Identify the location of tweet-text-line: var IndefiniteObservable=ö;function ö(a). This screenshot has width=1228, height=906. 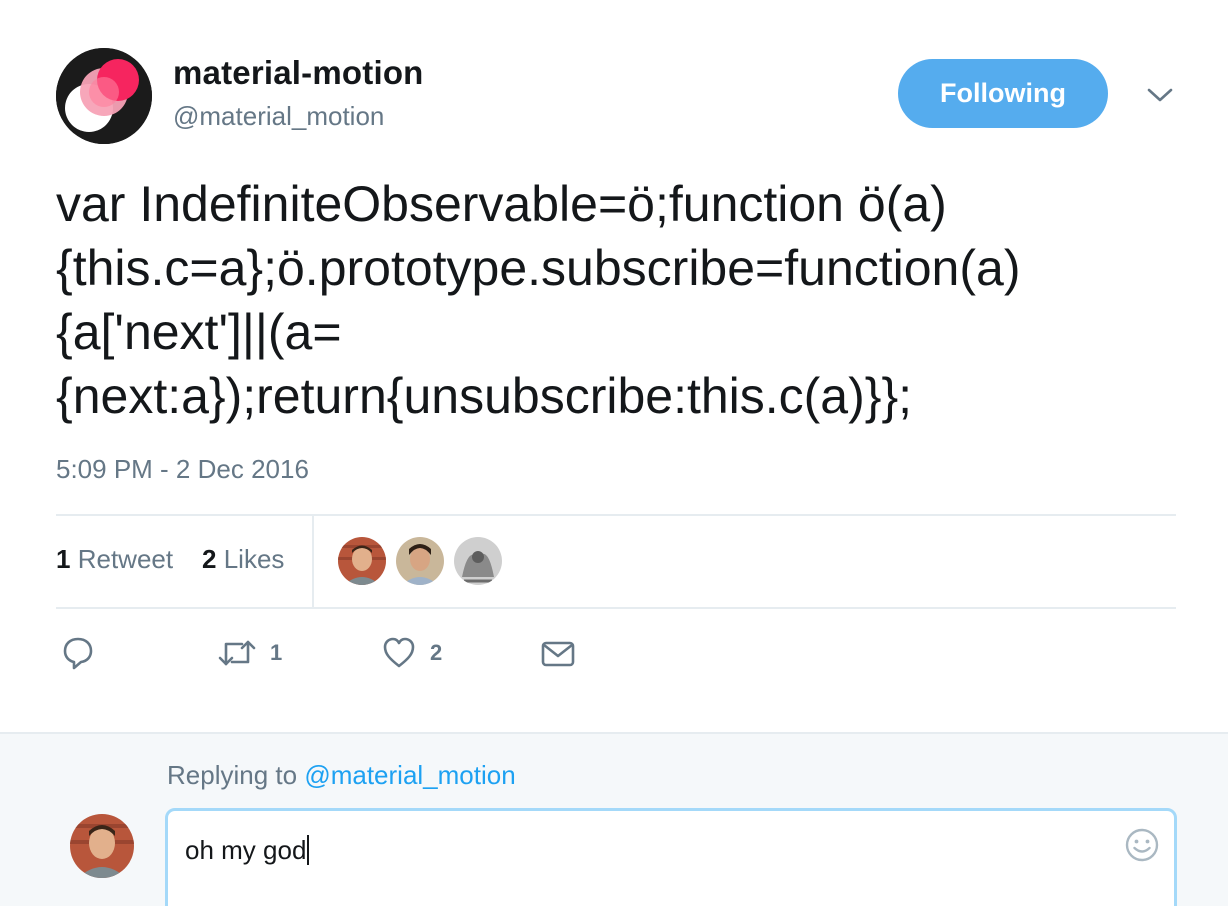
(501, 204).